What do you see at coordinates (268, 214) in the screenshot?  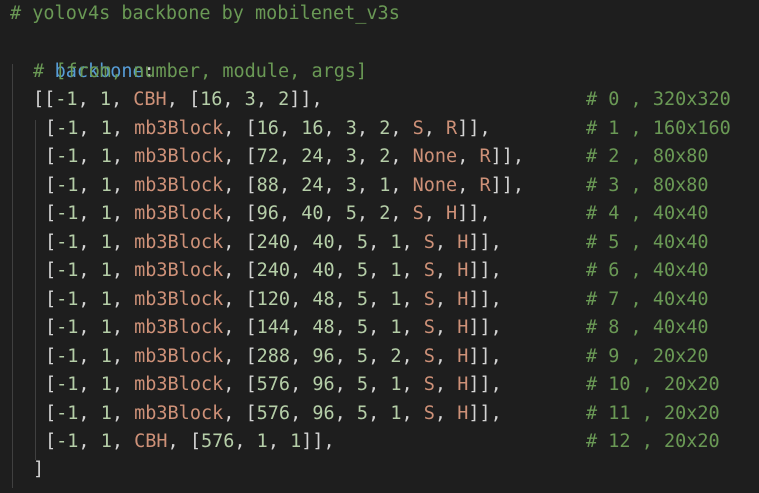 I see `layer-row: [-1, 1, mb3Block, [96, 40, 5, 2, S, H]],` at bounding box center [268, 214].